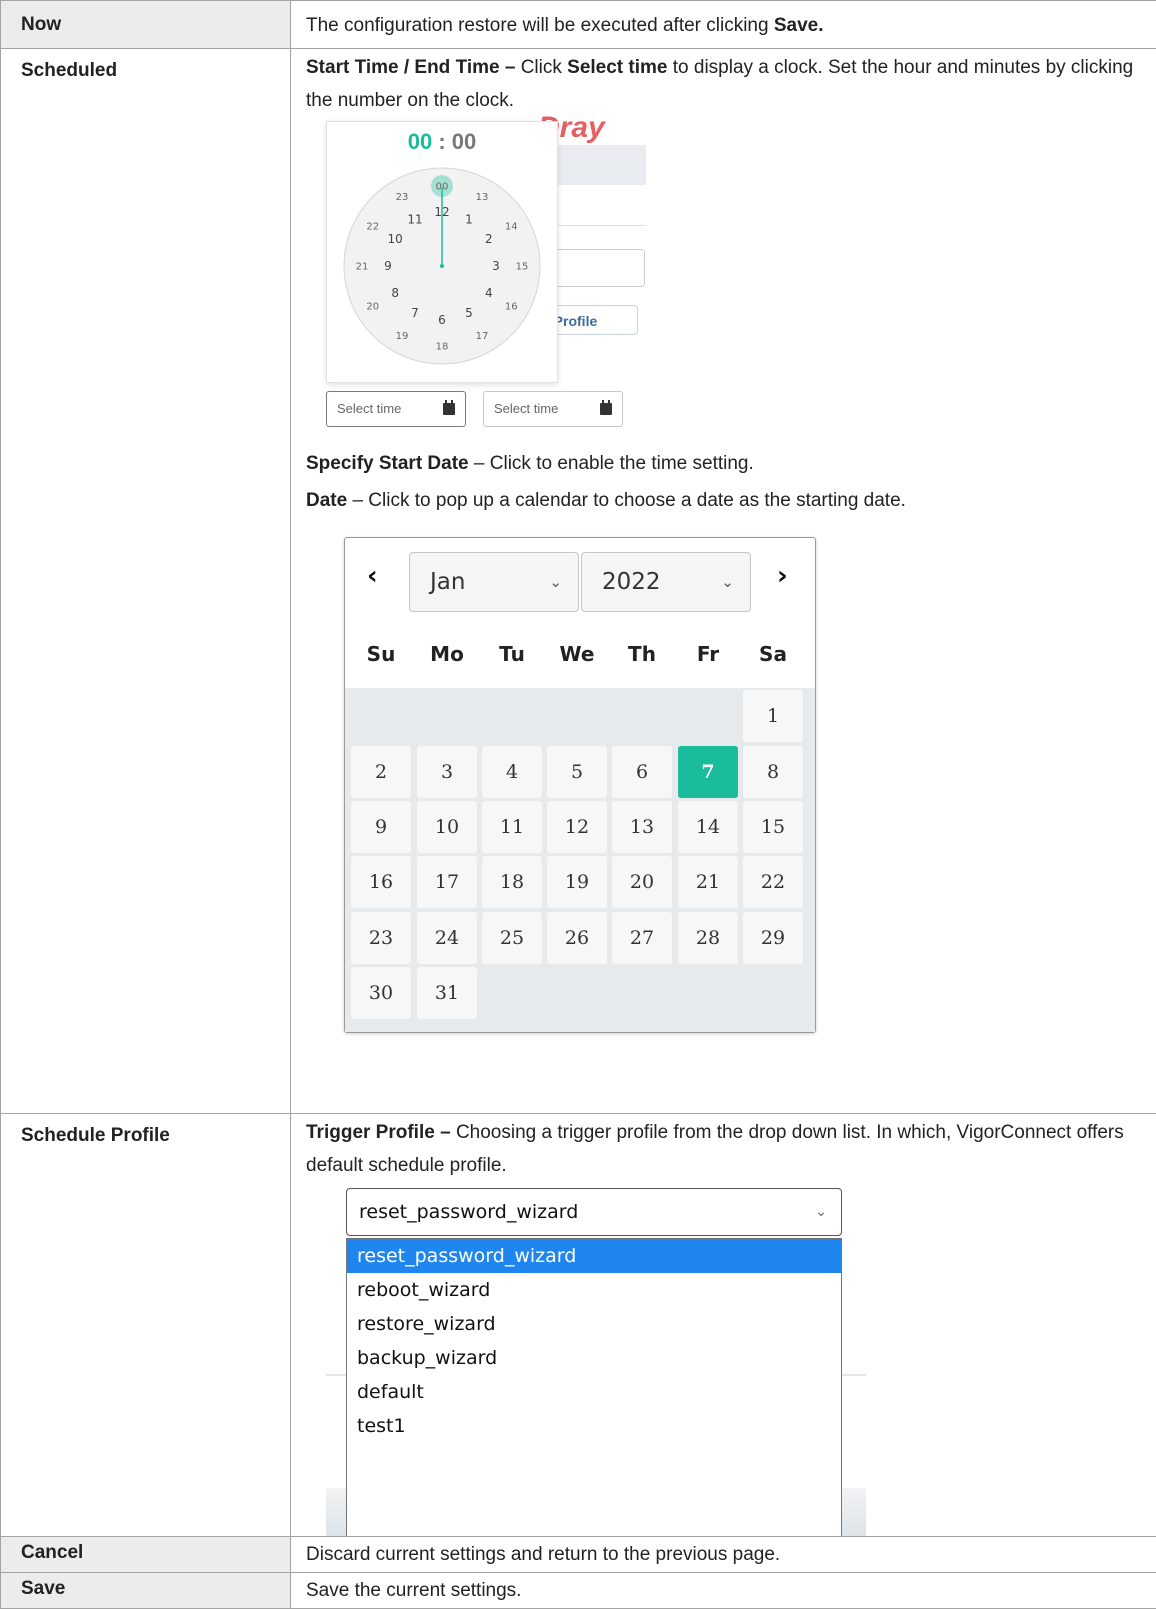  What do you see at coordinates (372, 307) in the screenshot?
I see `clock-hour-outer: 20` at bounding box center [372, 307].